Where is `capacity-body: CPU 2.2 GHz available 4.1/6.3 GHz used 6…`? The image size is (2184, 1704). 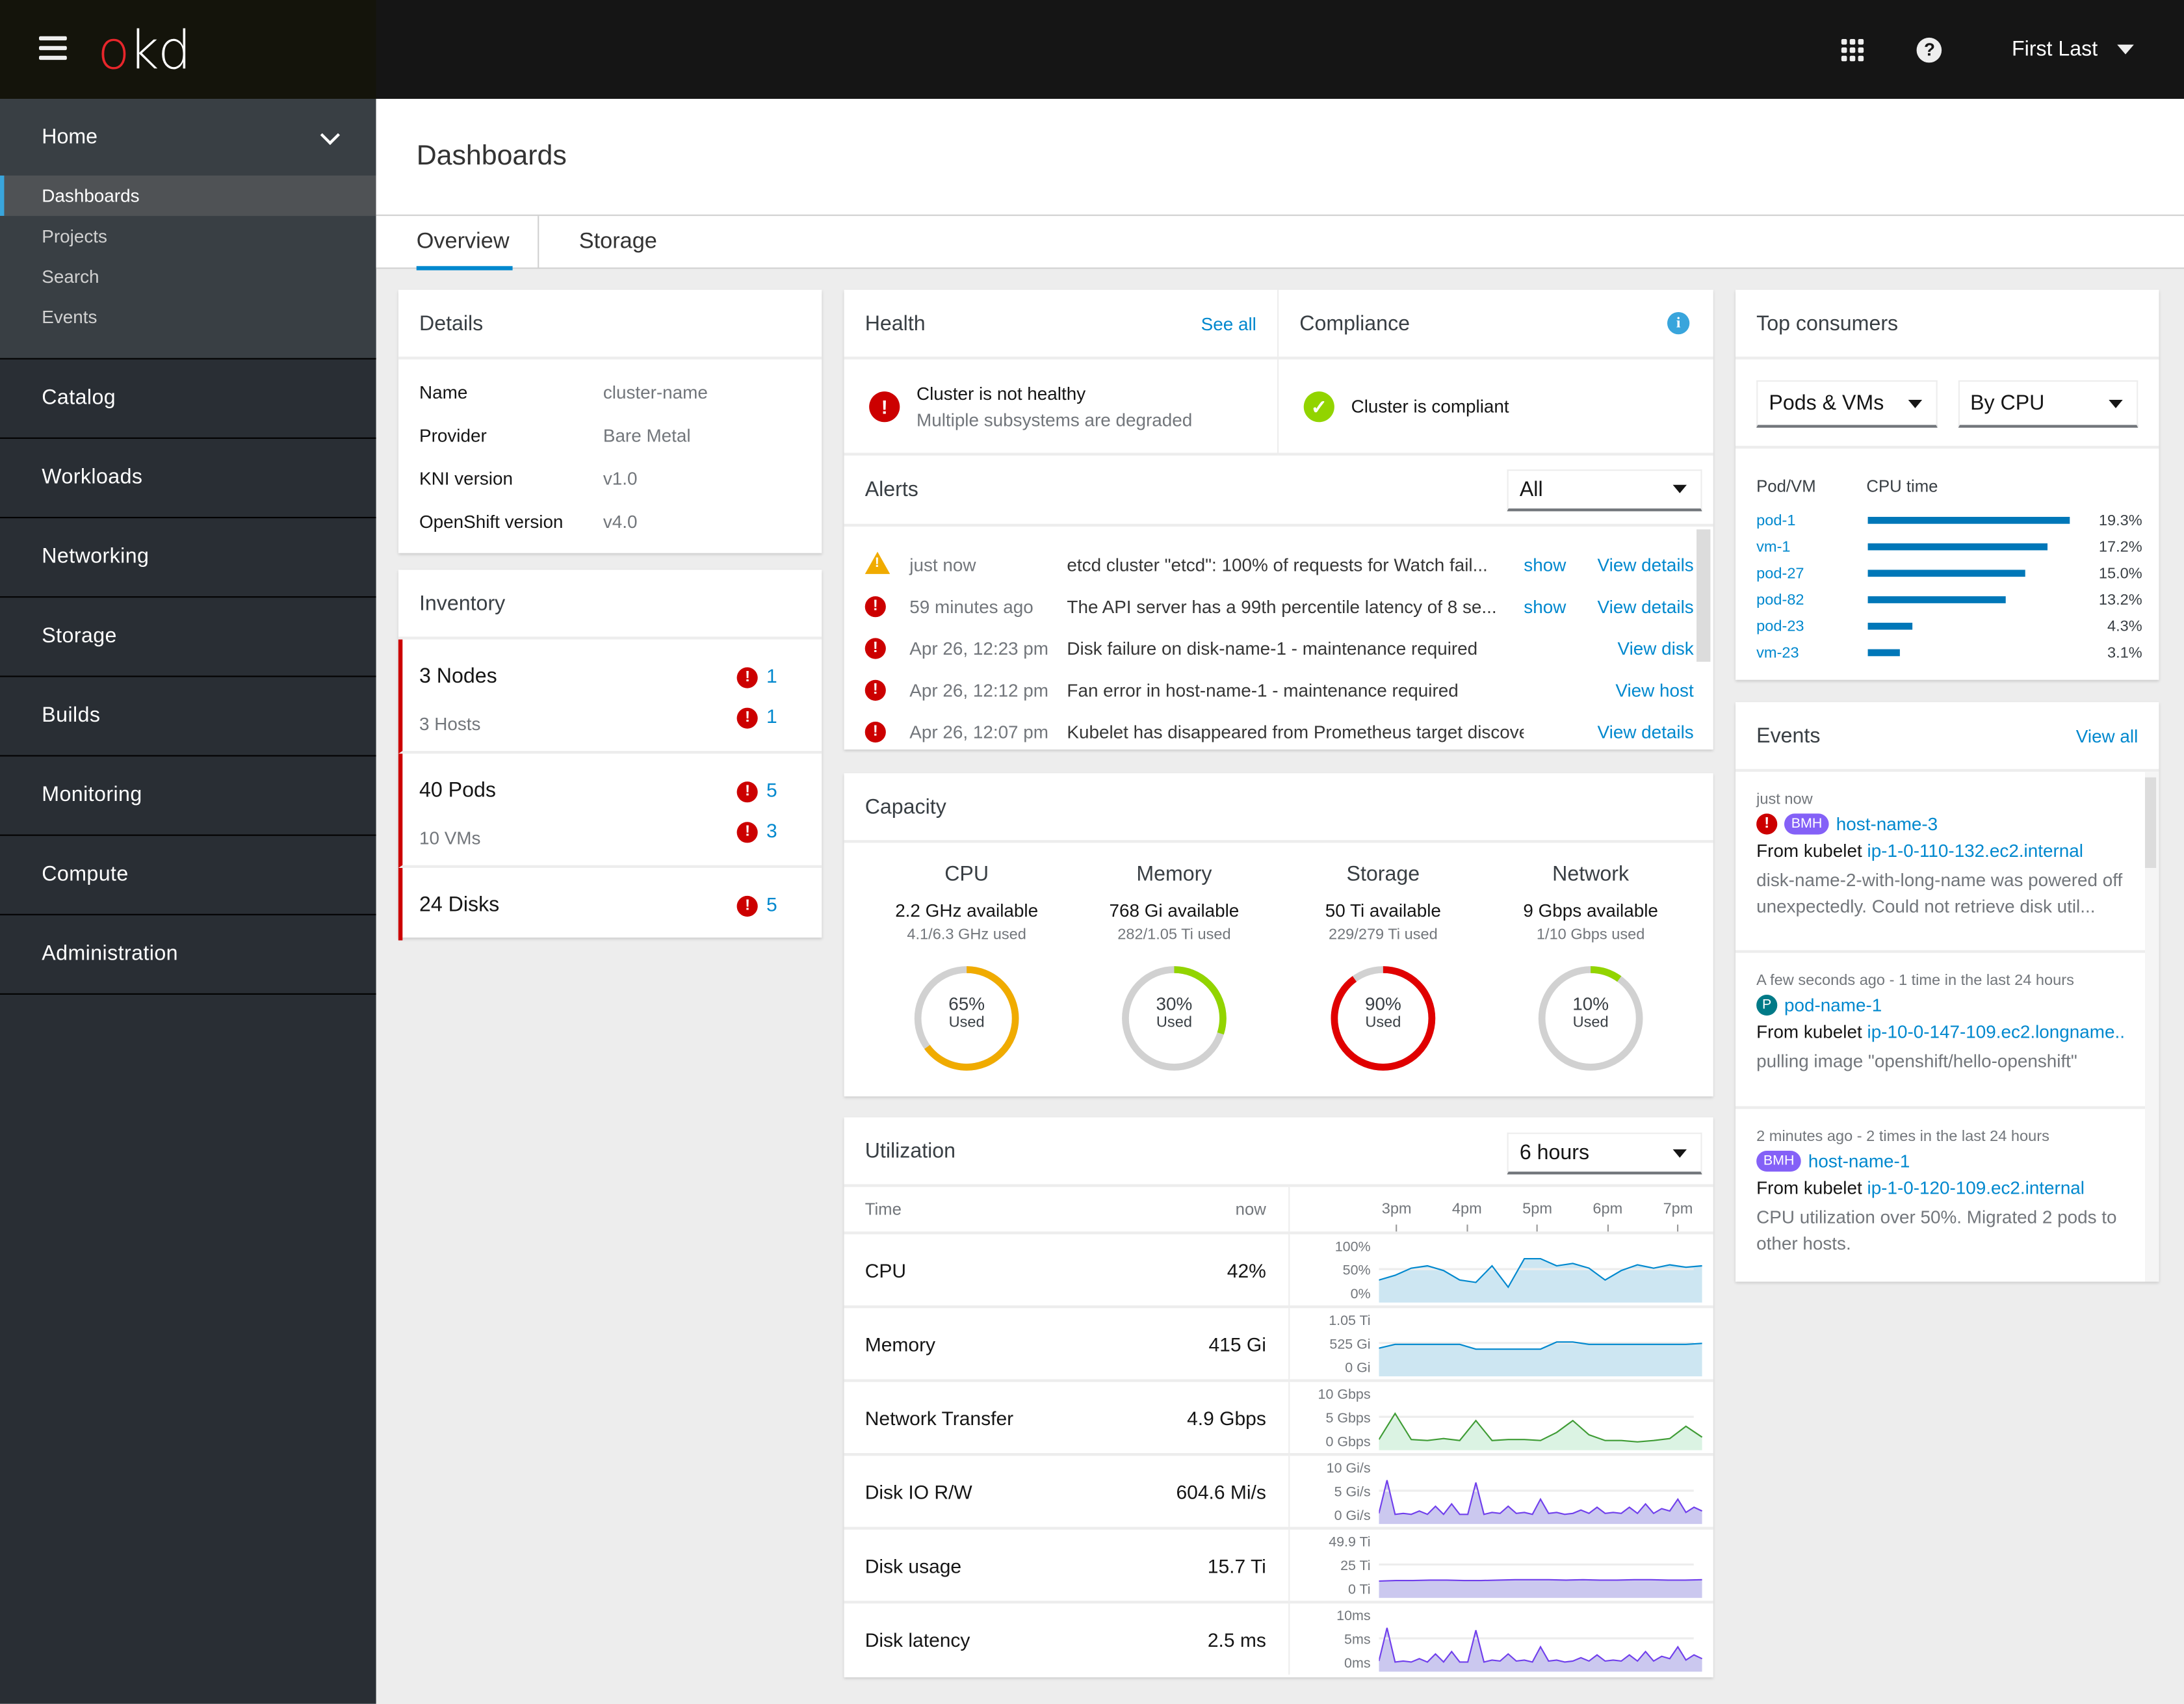
capacity-body: CPU 2.2 GHz available 4.1/6.3 GHz used 6… is located at coordinates (1279, 971).